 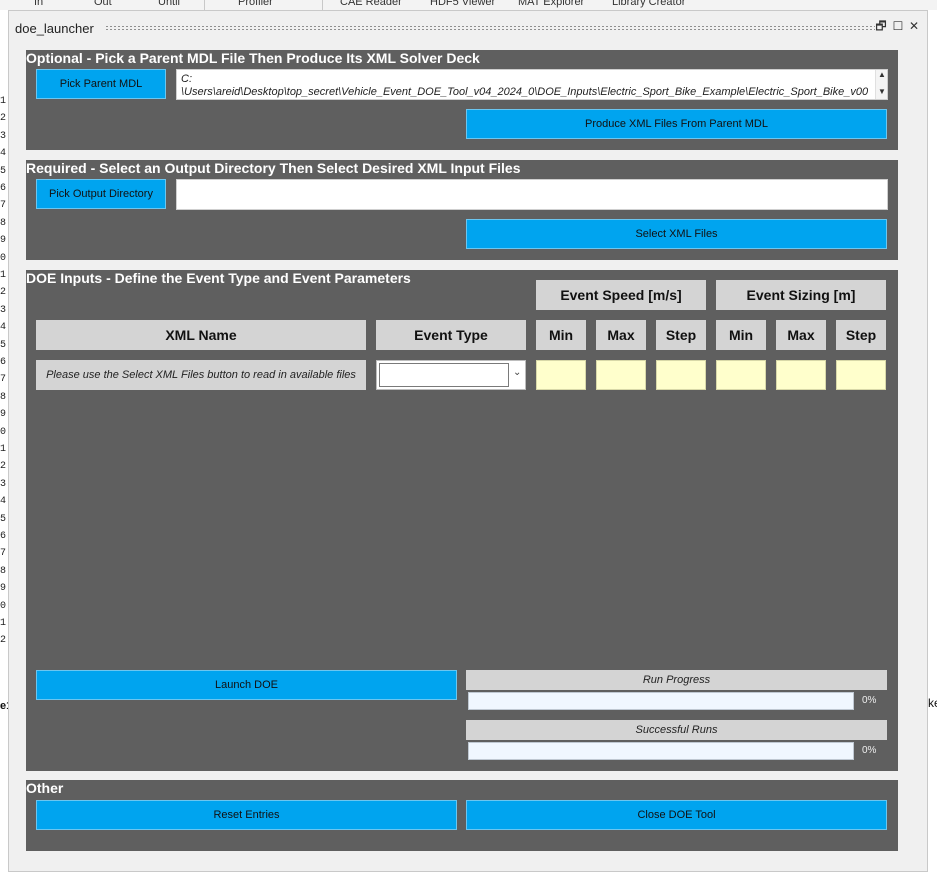 What do you see at coordinates (661, 751) in the screenshot?
I see `successful-runs-bar` at bounding box center [661, 751].